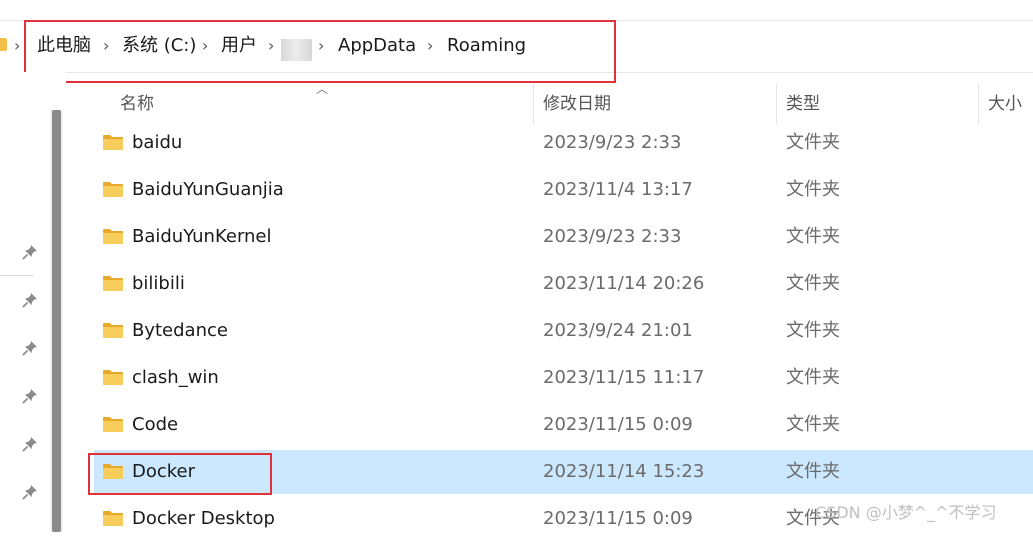 Image resolution: width=1033 pixels, height=541 pixels. I want to click on file-name: BaiduYunKernel, so click(202, 236).